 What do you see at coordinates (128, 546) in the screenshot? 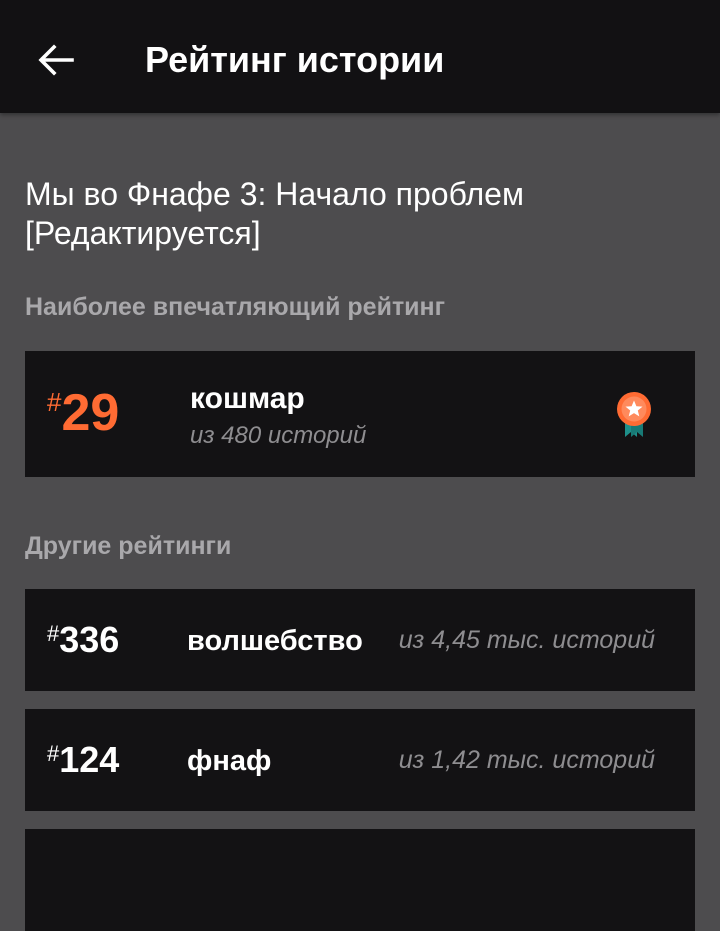
I see `section-label-other-rankings: Другие рейтинги` at bounding box center [128, 546].